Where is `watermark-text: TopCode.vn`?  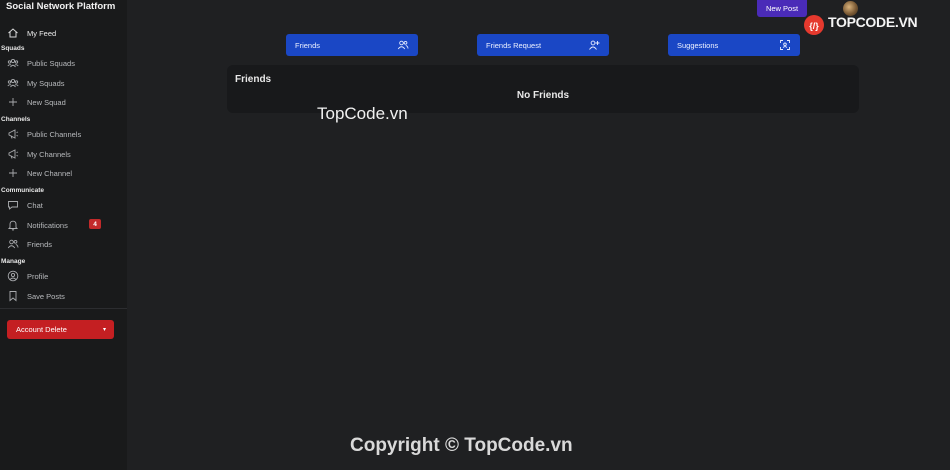
watermark-text: TopCode.vn is located at coordinates (362, 113).